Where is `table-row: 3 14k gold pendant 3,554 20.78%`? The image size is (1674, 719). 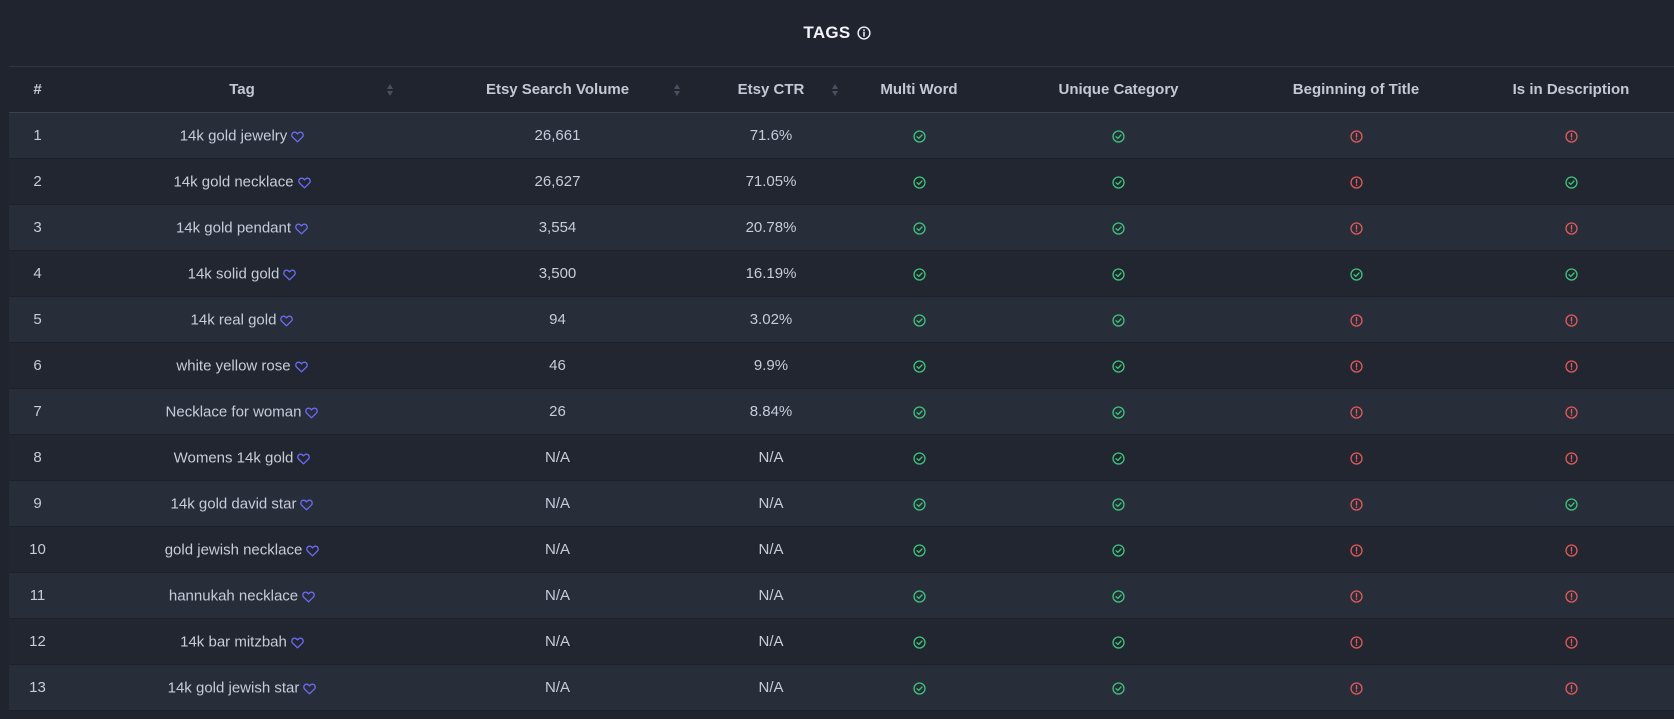 table-row: 3 14k gold pendant 3,554 20.78% is located at coordinates (841, 227).